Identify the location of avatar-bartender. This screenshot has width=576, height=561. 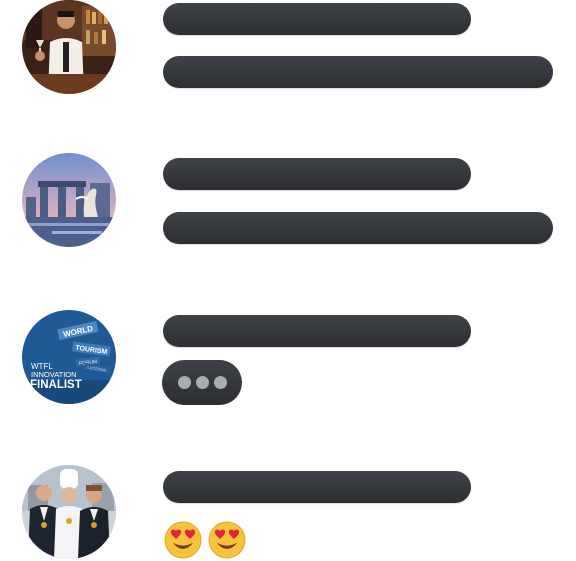
(69, 47).